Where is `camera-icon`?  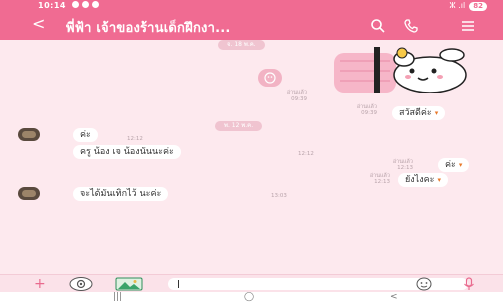
camera-icon is located at coordinates (81, 284).